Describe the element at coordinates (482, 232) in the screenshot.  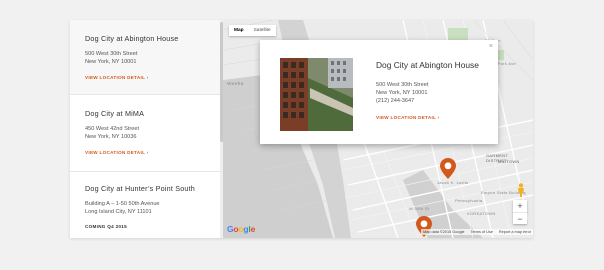
I see `terms-of-use-link: Terms of Use` at that location.